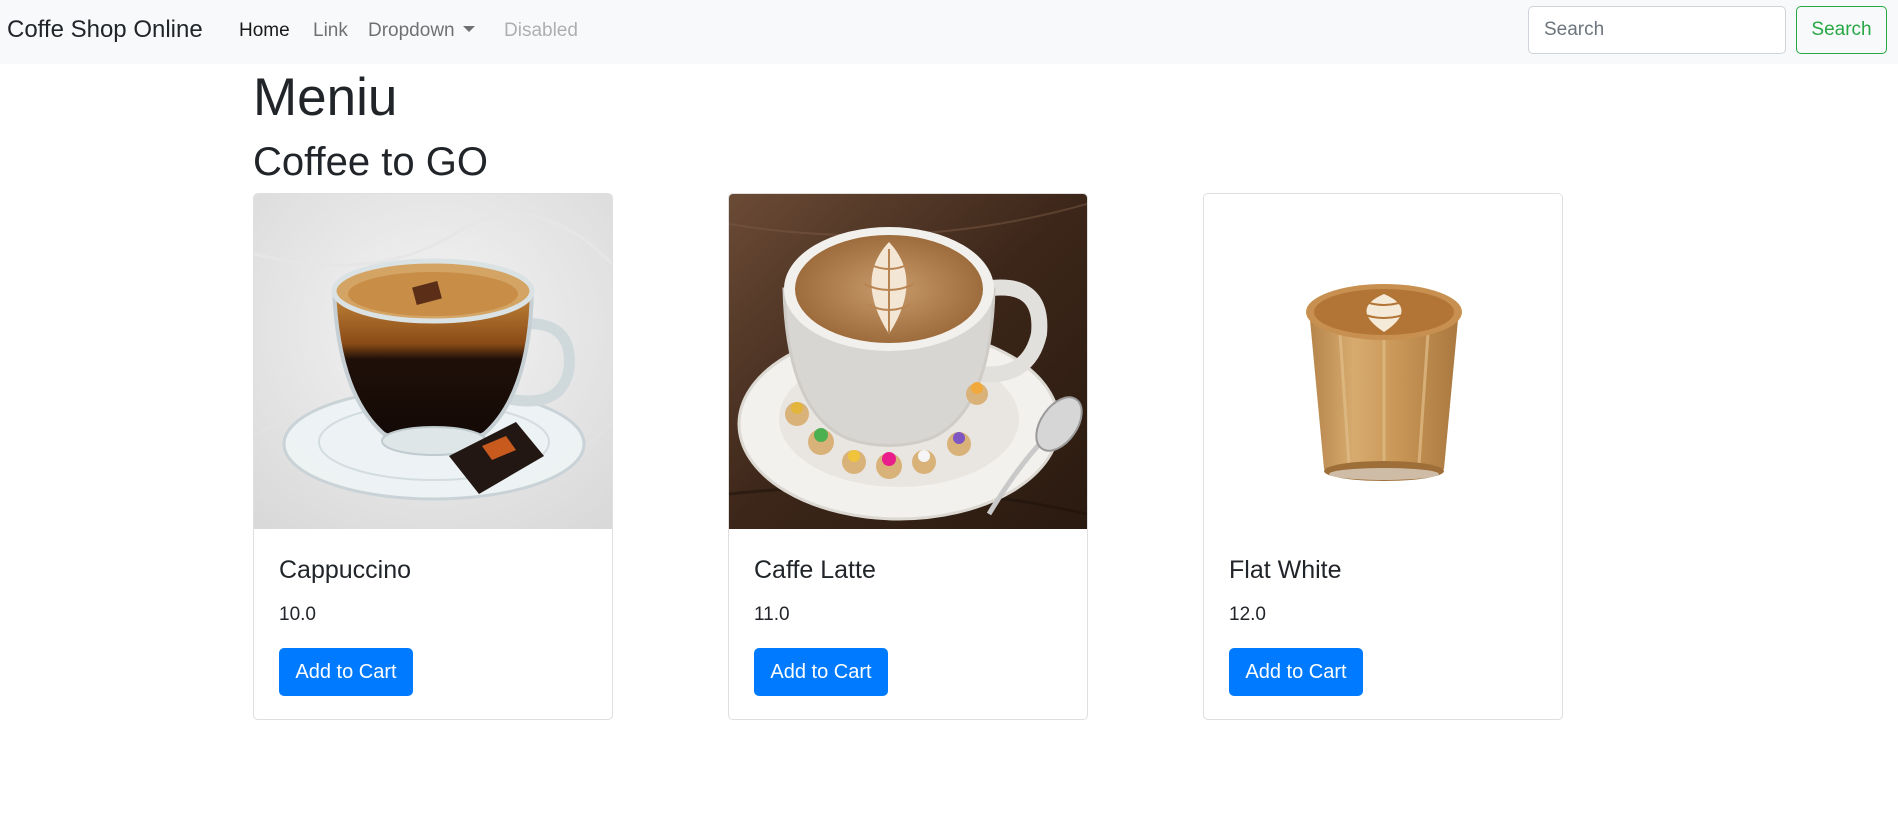  I want to click on espresso-glass-cup-image, so click(433, 361).